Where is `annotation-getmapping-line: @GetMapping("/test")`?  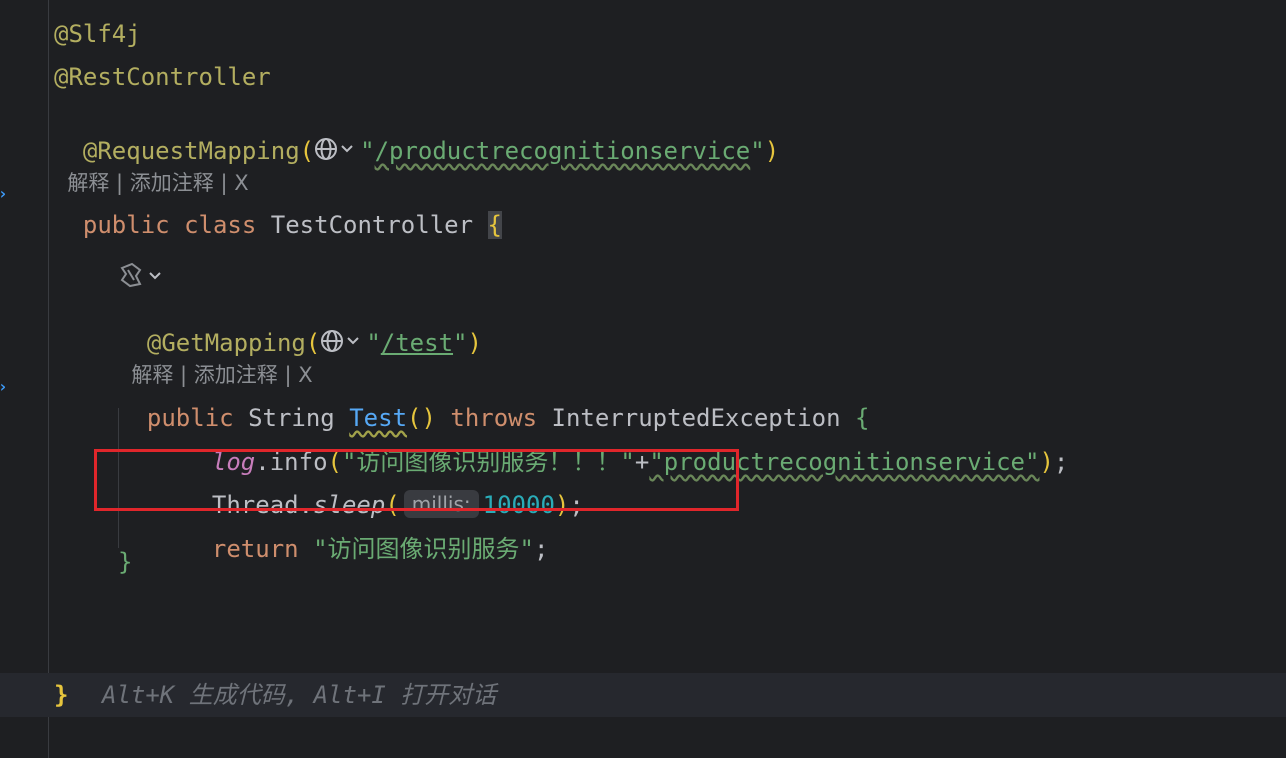
annotation-getmapping-line: @GetMapping("/test") is located at coordinates (300, 327).